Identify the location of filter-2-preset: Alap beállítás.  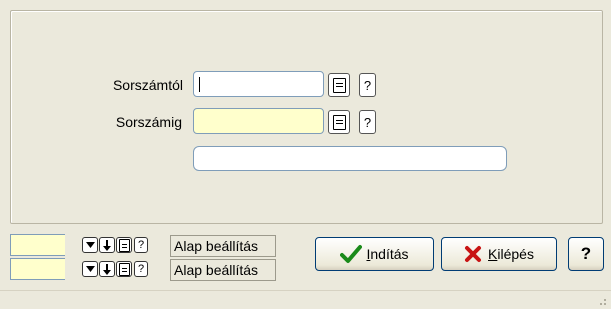
(223, 270).